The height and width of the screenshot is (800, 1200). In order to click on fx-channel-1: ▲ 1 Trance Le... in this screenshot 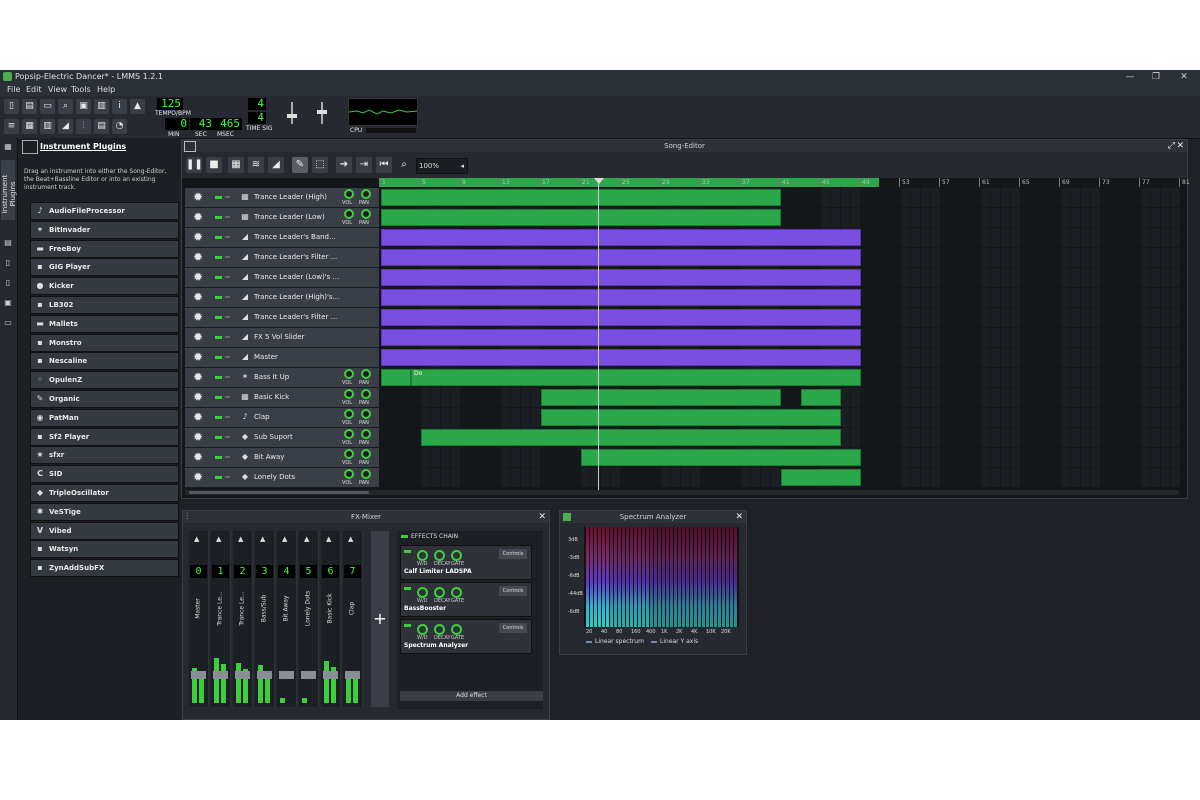, I will do `click(221, 619)`.